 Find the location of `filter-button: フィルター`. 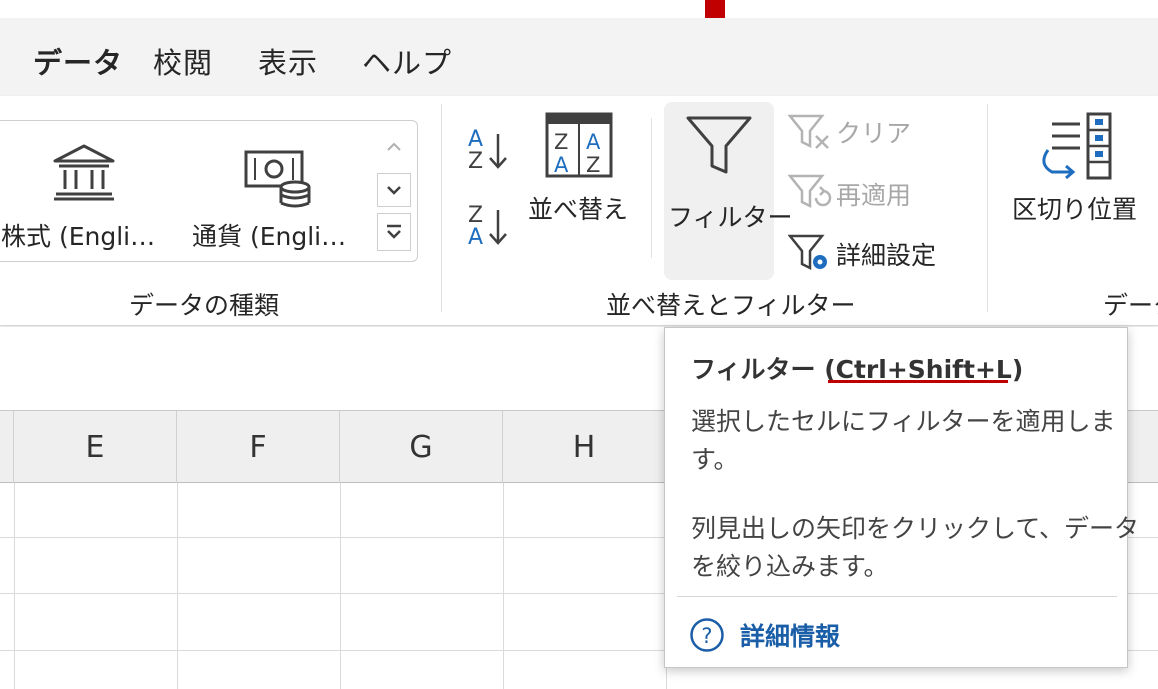

filter-button: フィルター is located at coordinates (728, 191).